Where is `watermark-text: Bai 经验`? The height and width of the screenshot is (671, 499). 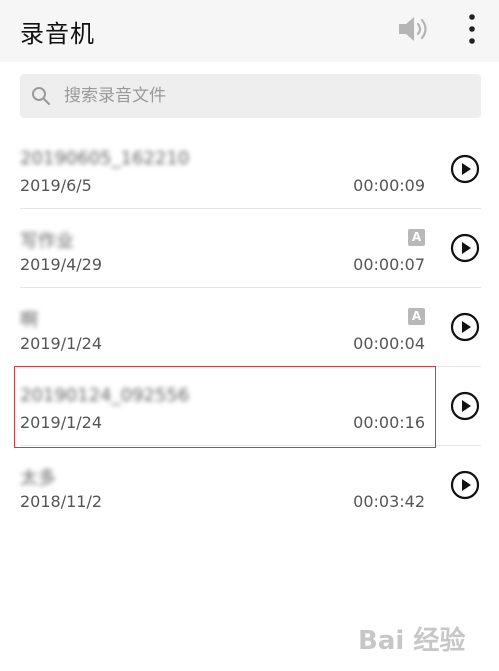
watermark-text: Bai 经验 is located at coordinates (411, 640).